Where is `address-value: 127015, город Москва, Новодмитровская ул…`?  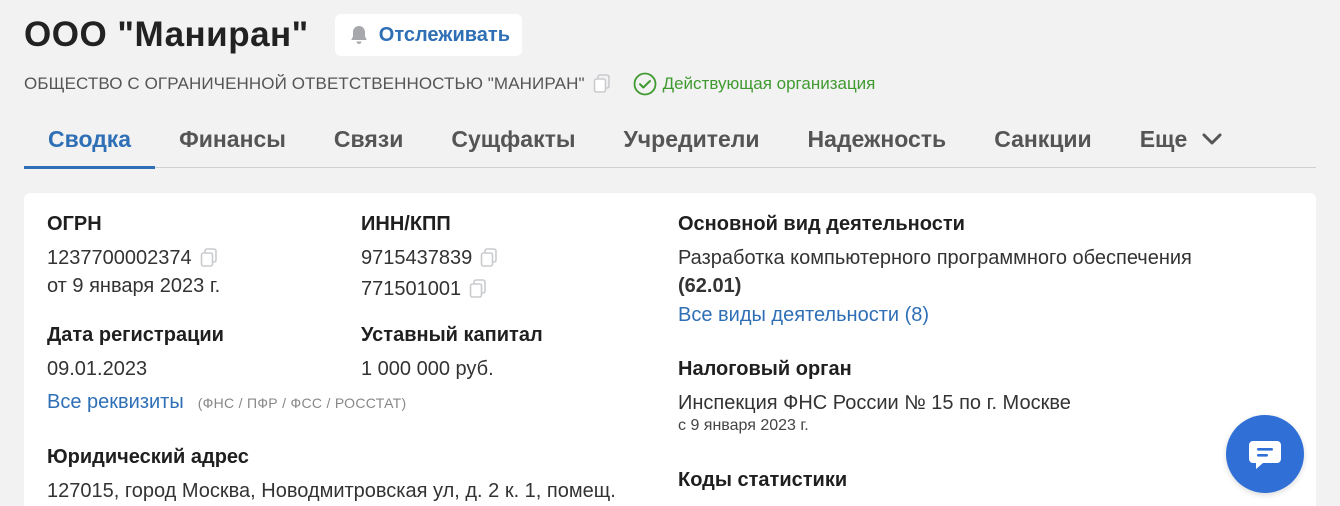 address-value: 127015, город Москва, Новодмитровская ул… is located at coordinates (331, 491).